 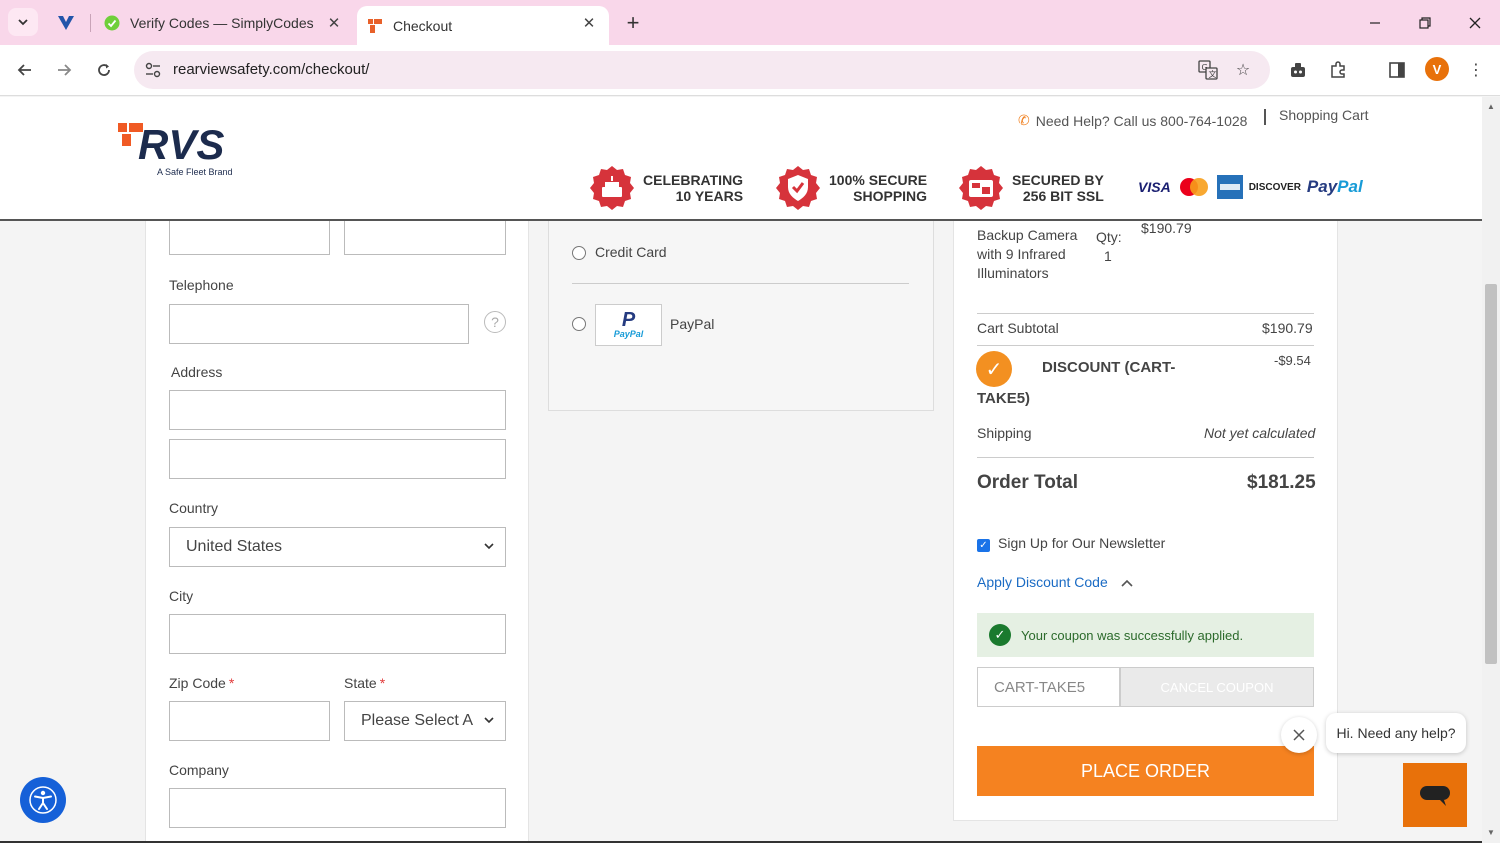 What do you see at coordinates (628, 334) in the screenshot?
I see `paypal-wordmark: PayPal` at bounding box center [628, 334].